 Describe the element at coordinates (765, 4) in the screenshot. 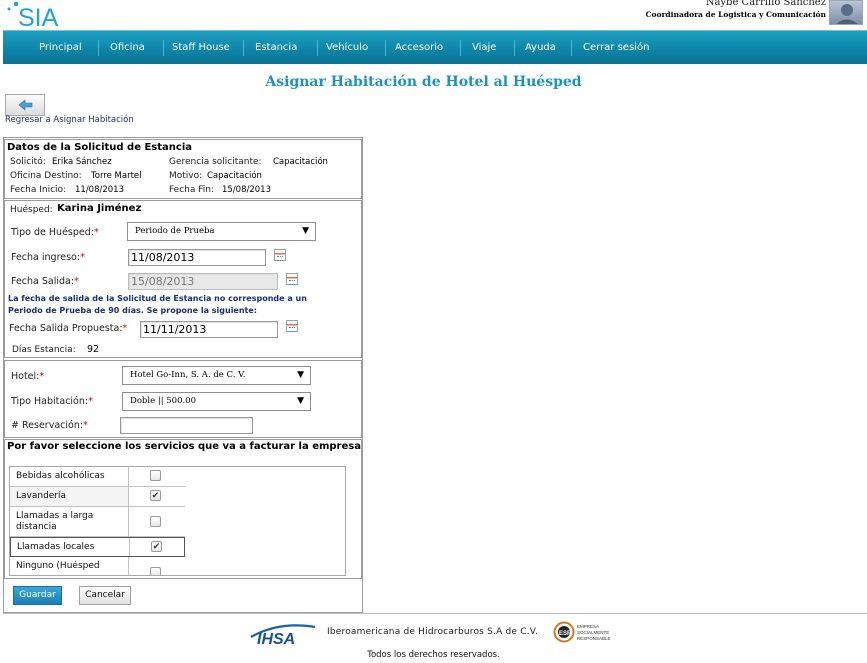

I see `user-name: Naybe Carrillo Sanchez` at that location.